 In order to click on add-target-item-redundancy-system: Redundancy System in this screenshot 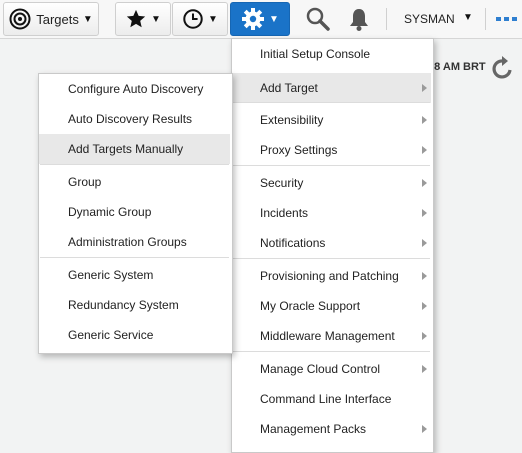, I will do `click(134, 305)`.